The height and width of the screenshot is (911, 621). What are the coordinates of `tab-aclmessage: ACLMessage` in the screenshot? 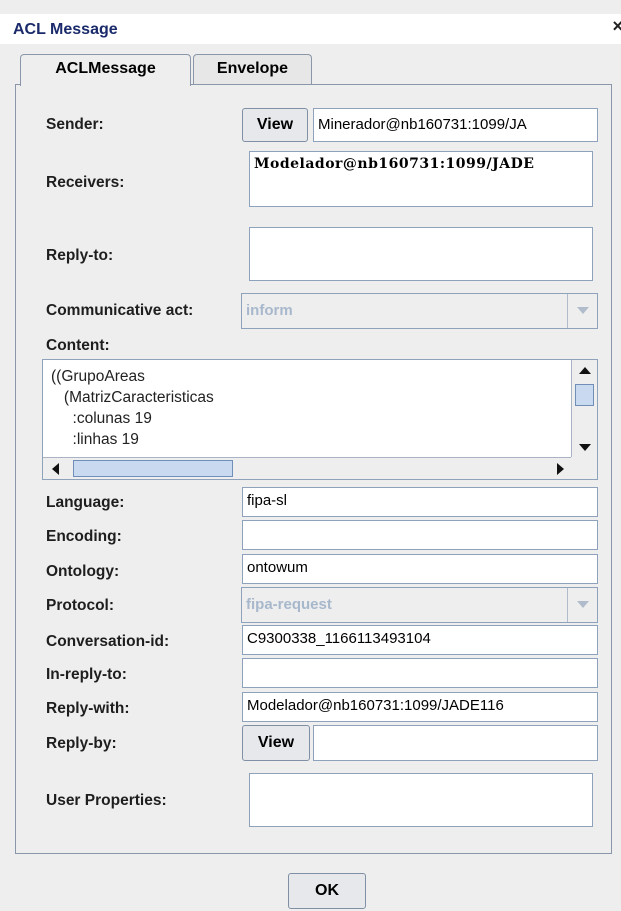 It's located at (105, 70).